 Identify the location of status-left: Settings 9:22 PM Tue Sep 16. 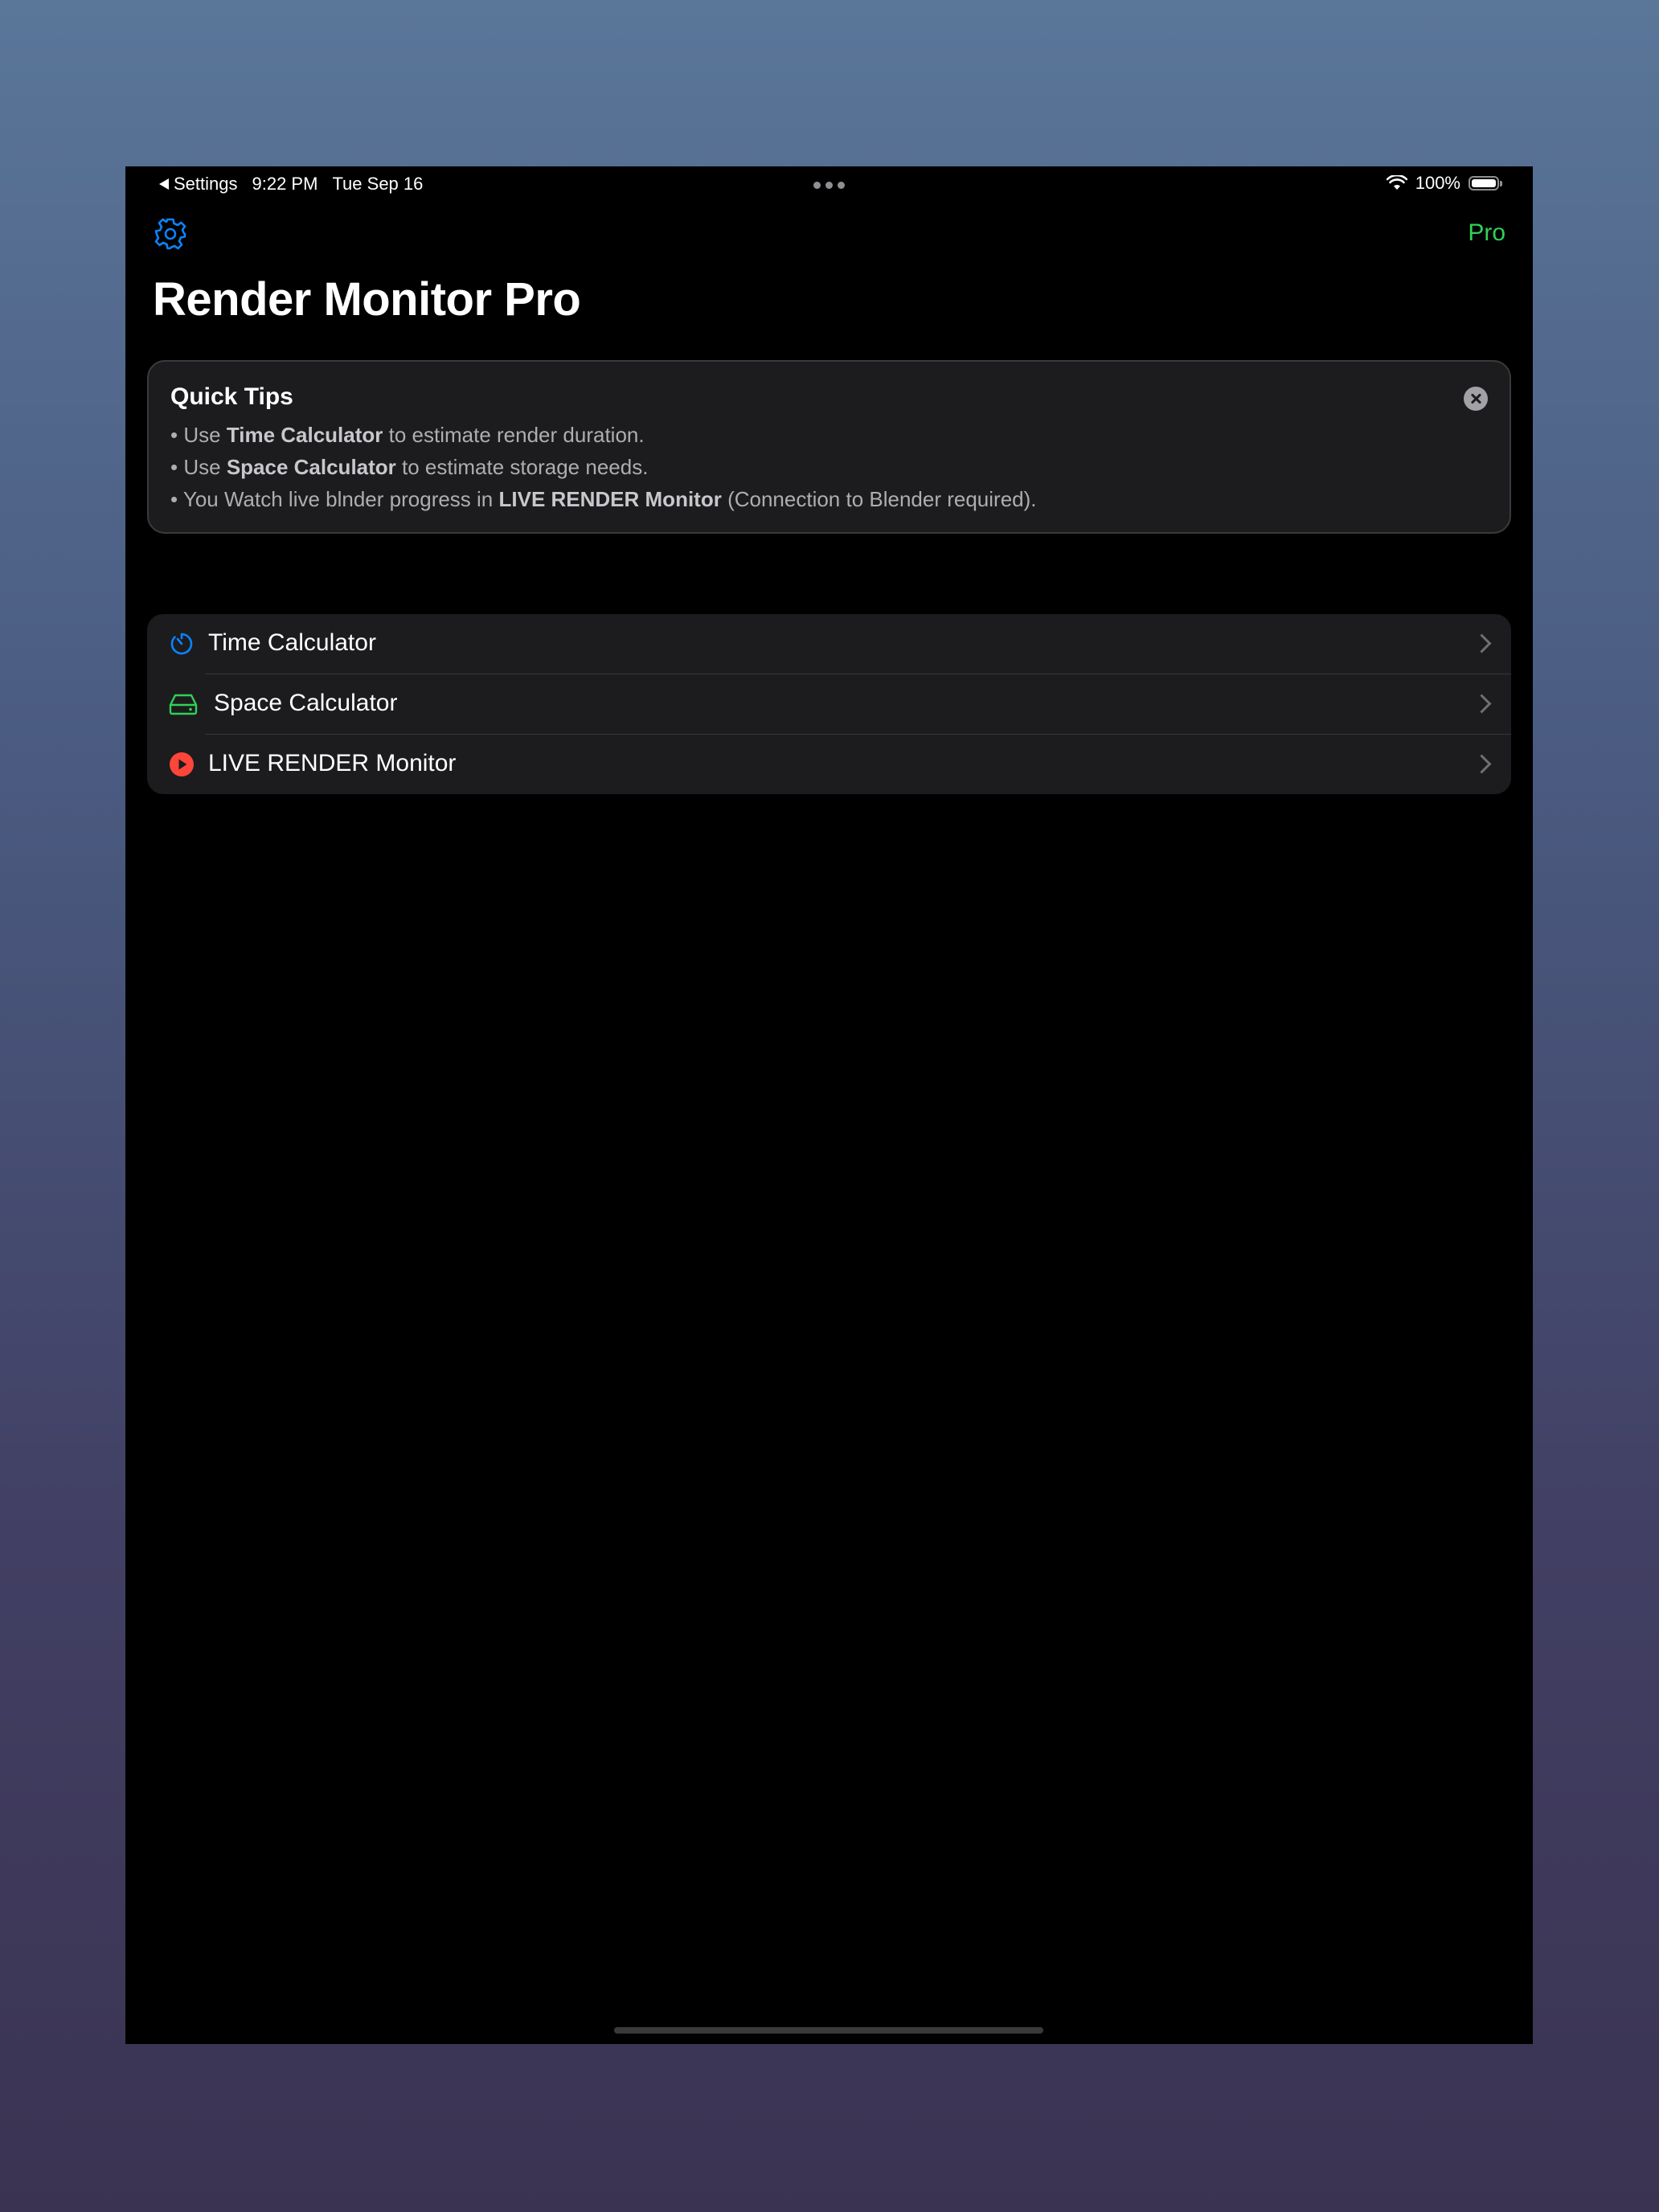
(291, 184).